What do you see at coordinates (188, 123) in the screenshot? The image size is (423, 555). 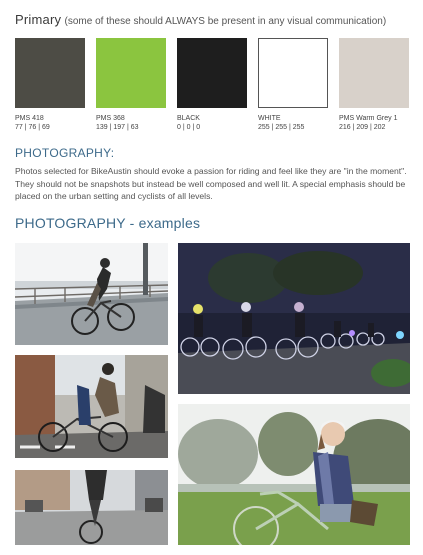 I see `swatch-label-black: BLACK 0 | 0 | 0` at bounding box center [188, 123].